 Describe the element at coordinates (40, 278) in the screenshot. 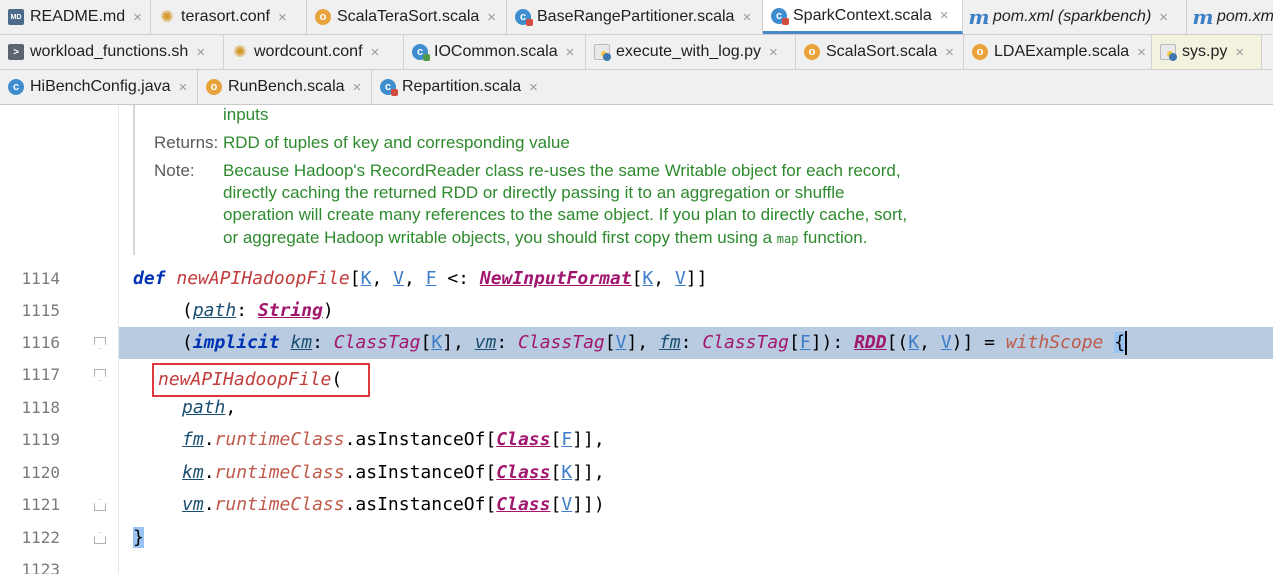

I see `line-number: 1114` at that location.